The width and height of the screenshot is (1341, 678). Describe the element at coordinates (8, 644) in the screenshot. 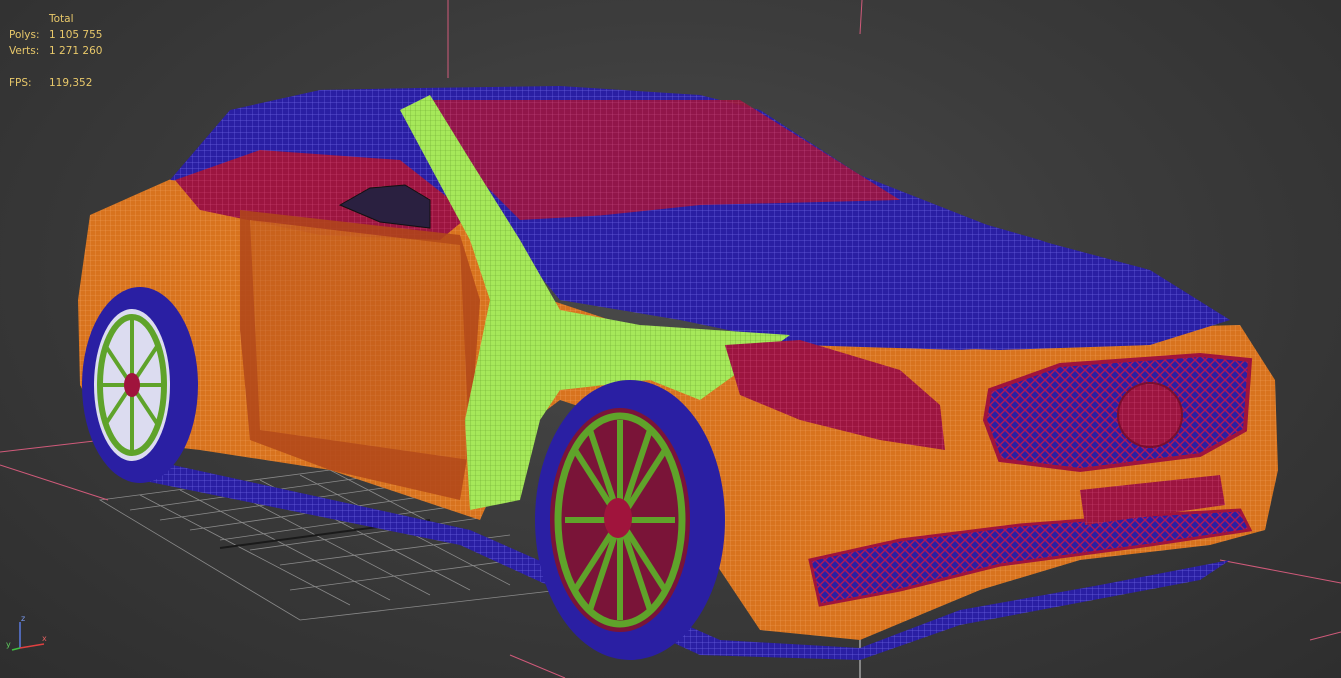

I see `axis-y-label: y` at that location.